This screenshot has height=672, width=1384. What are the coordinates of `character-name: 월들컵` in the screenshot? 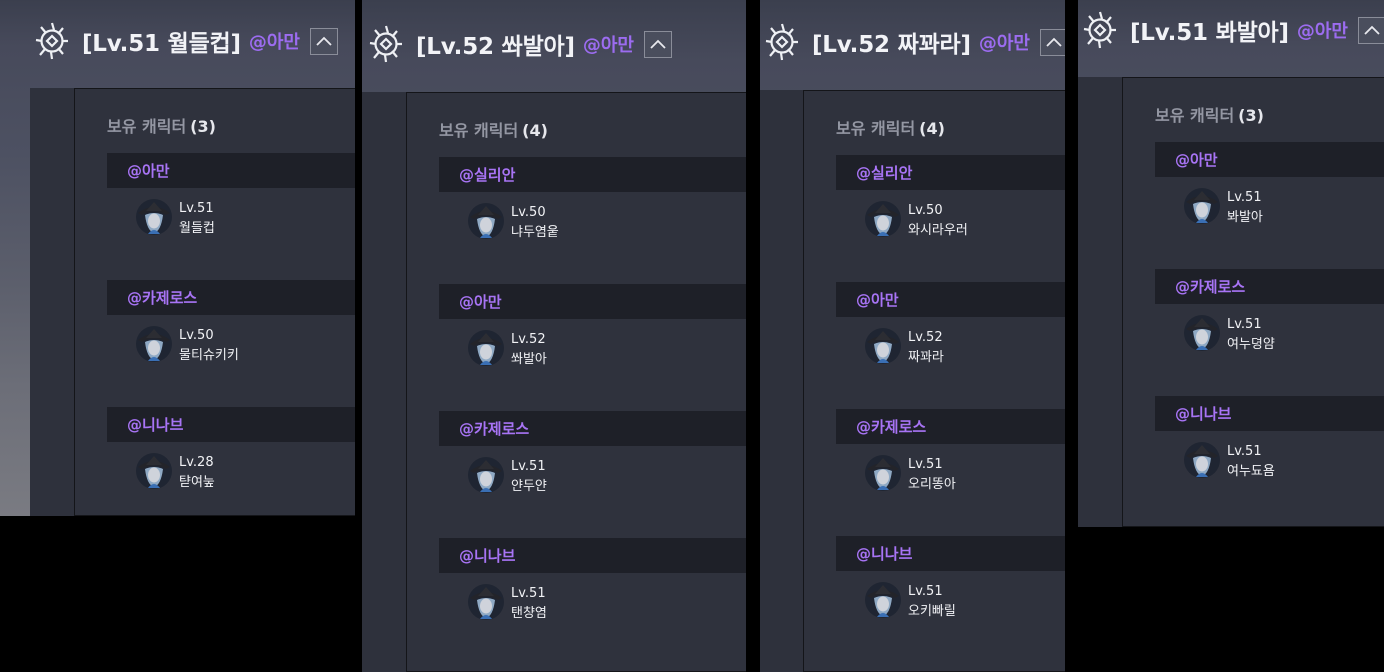 It's located at (197, 228).